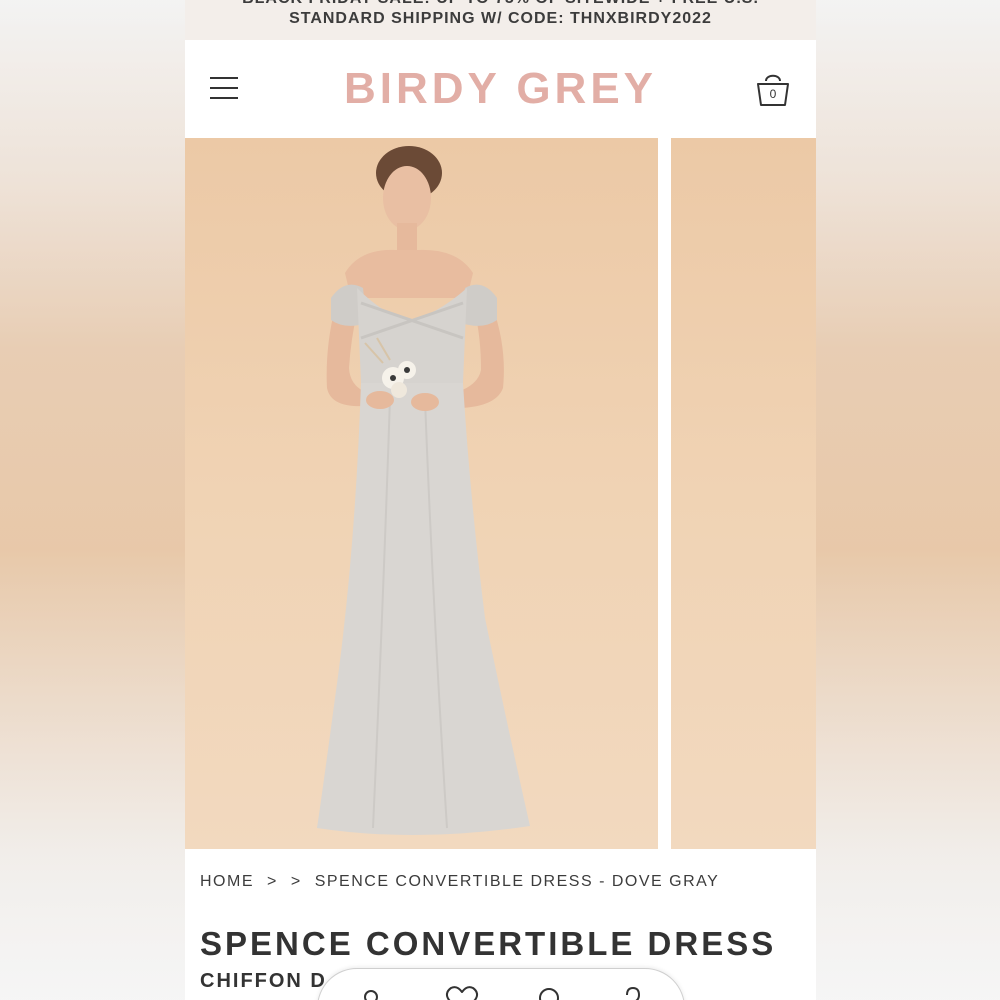 Image resolution: width=1000 pixels, height=1000 pixels. I want to click on wishlist-button, so click(462, 992).